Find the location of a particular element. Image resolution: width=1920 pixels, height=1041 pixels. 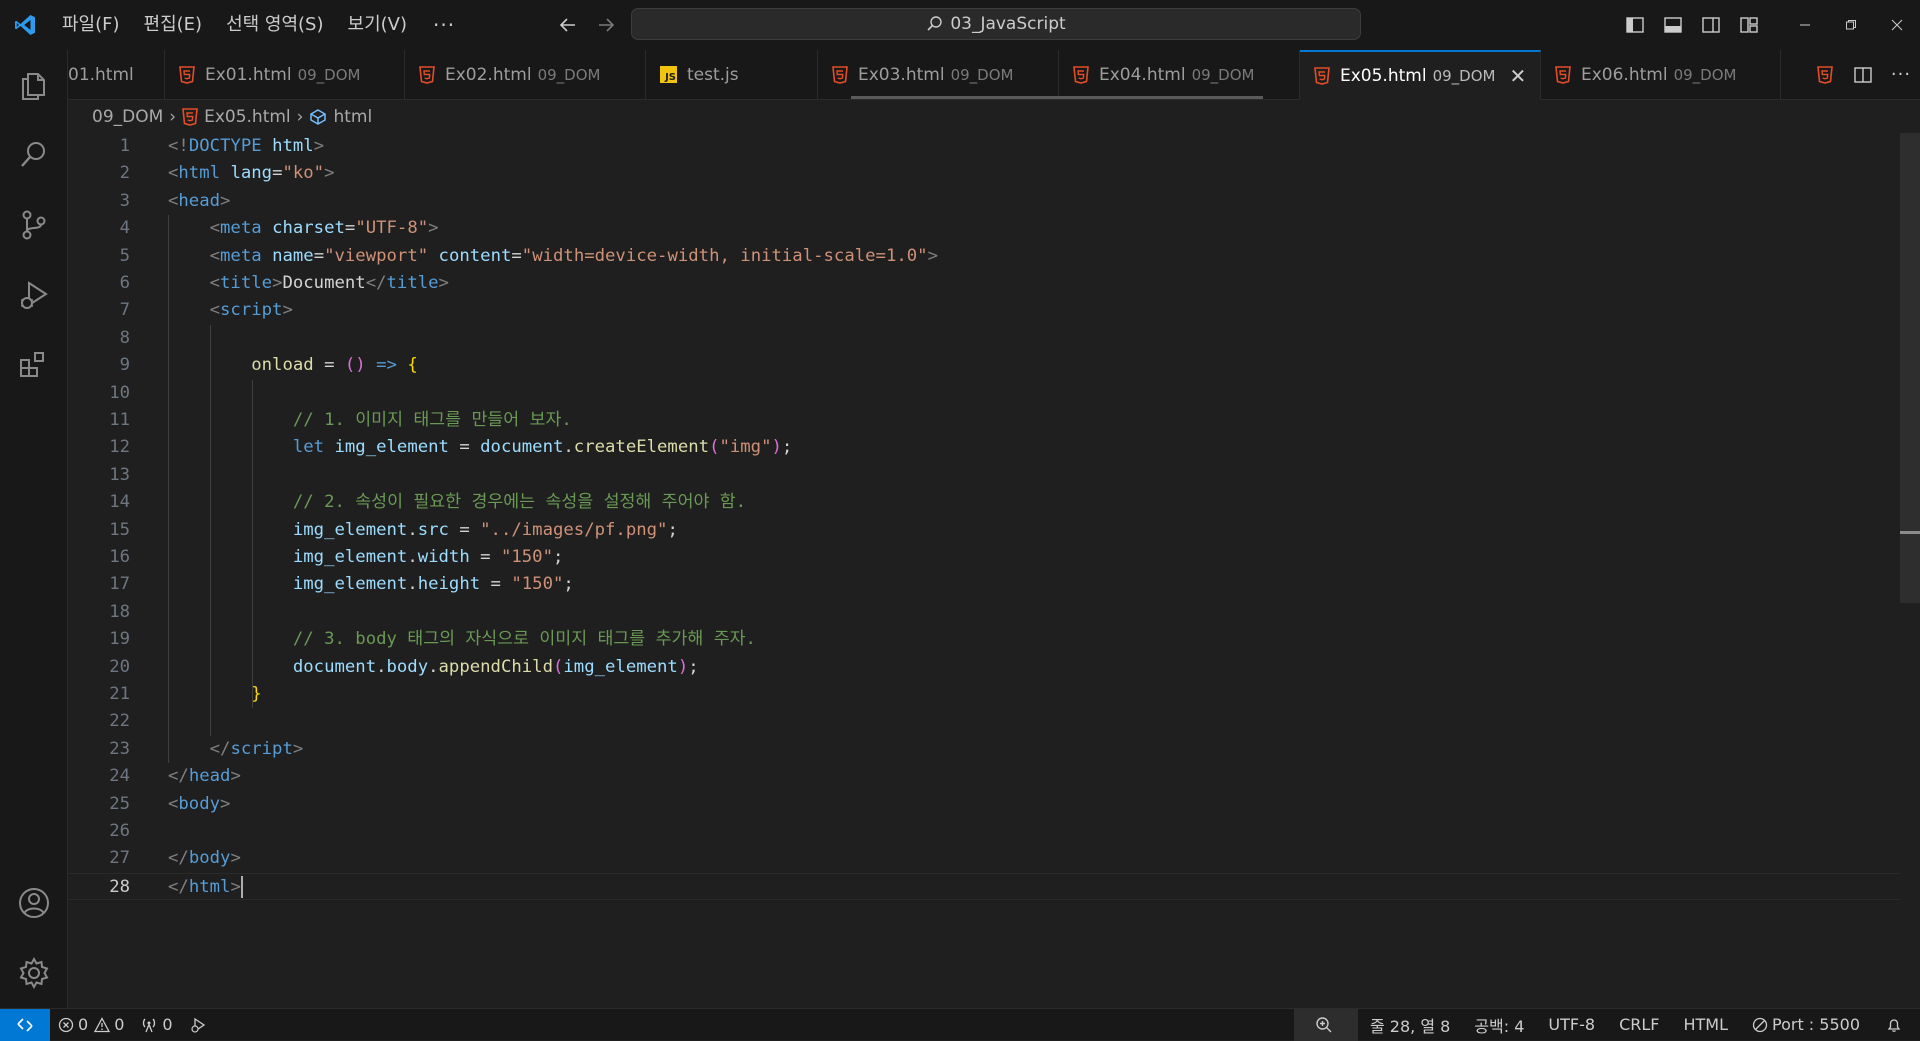

language-mode: HTML is located at coordinates (1705, 1025).